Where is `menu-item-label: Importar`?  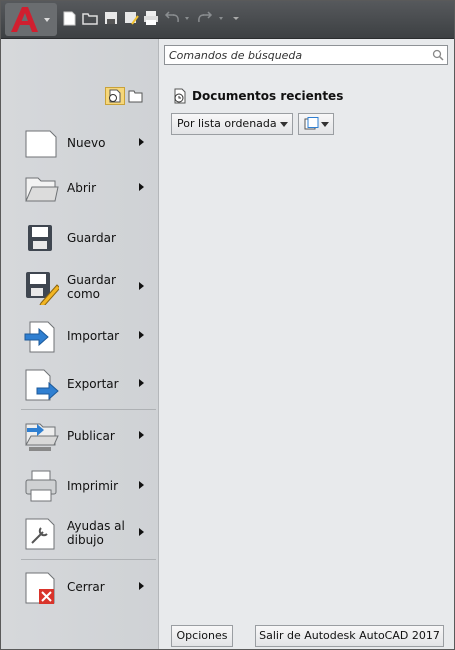
menu-item-label: Importar is located at coordinates (93, 336).